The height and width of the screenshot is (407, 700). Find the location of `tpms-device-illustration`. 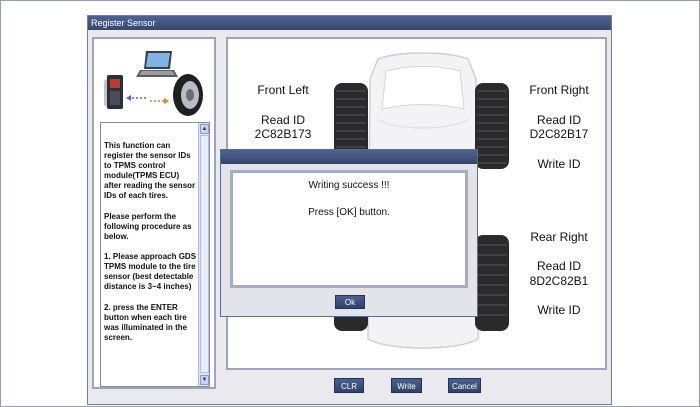

tpms-device-illustration is located at coordinates (155, 80).